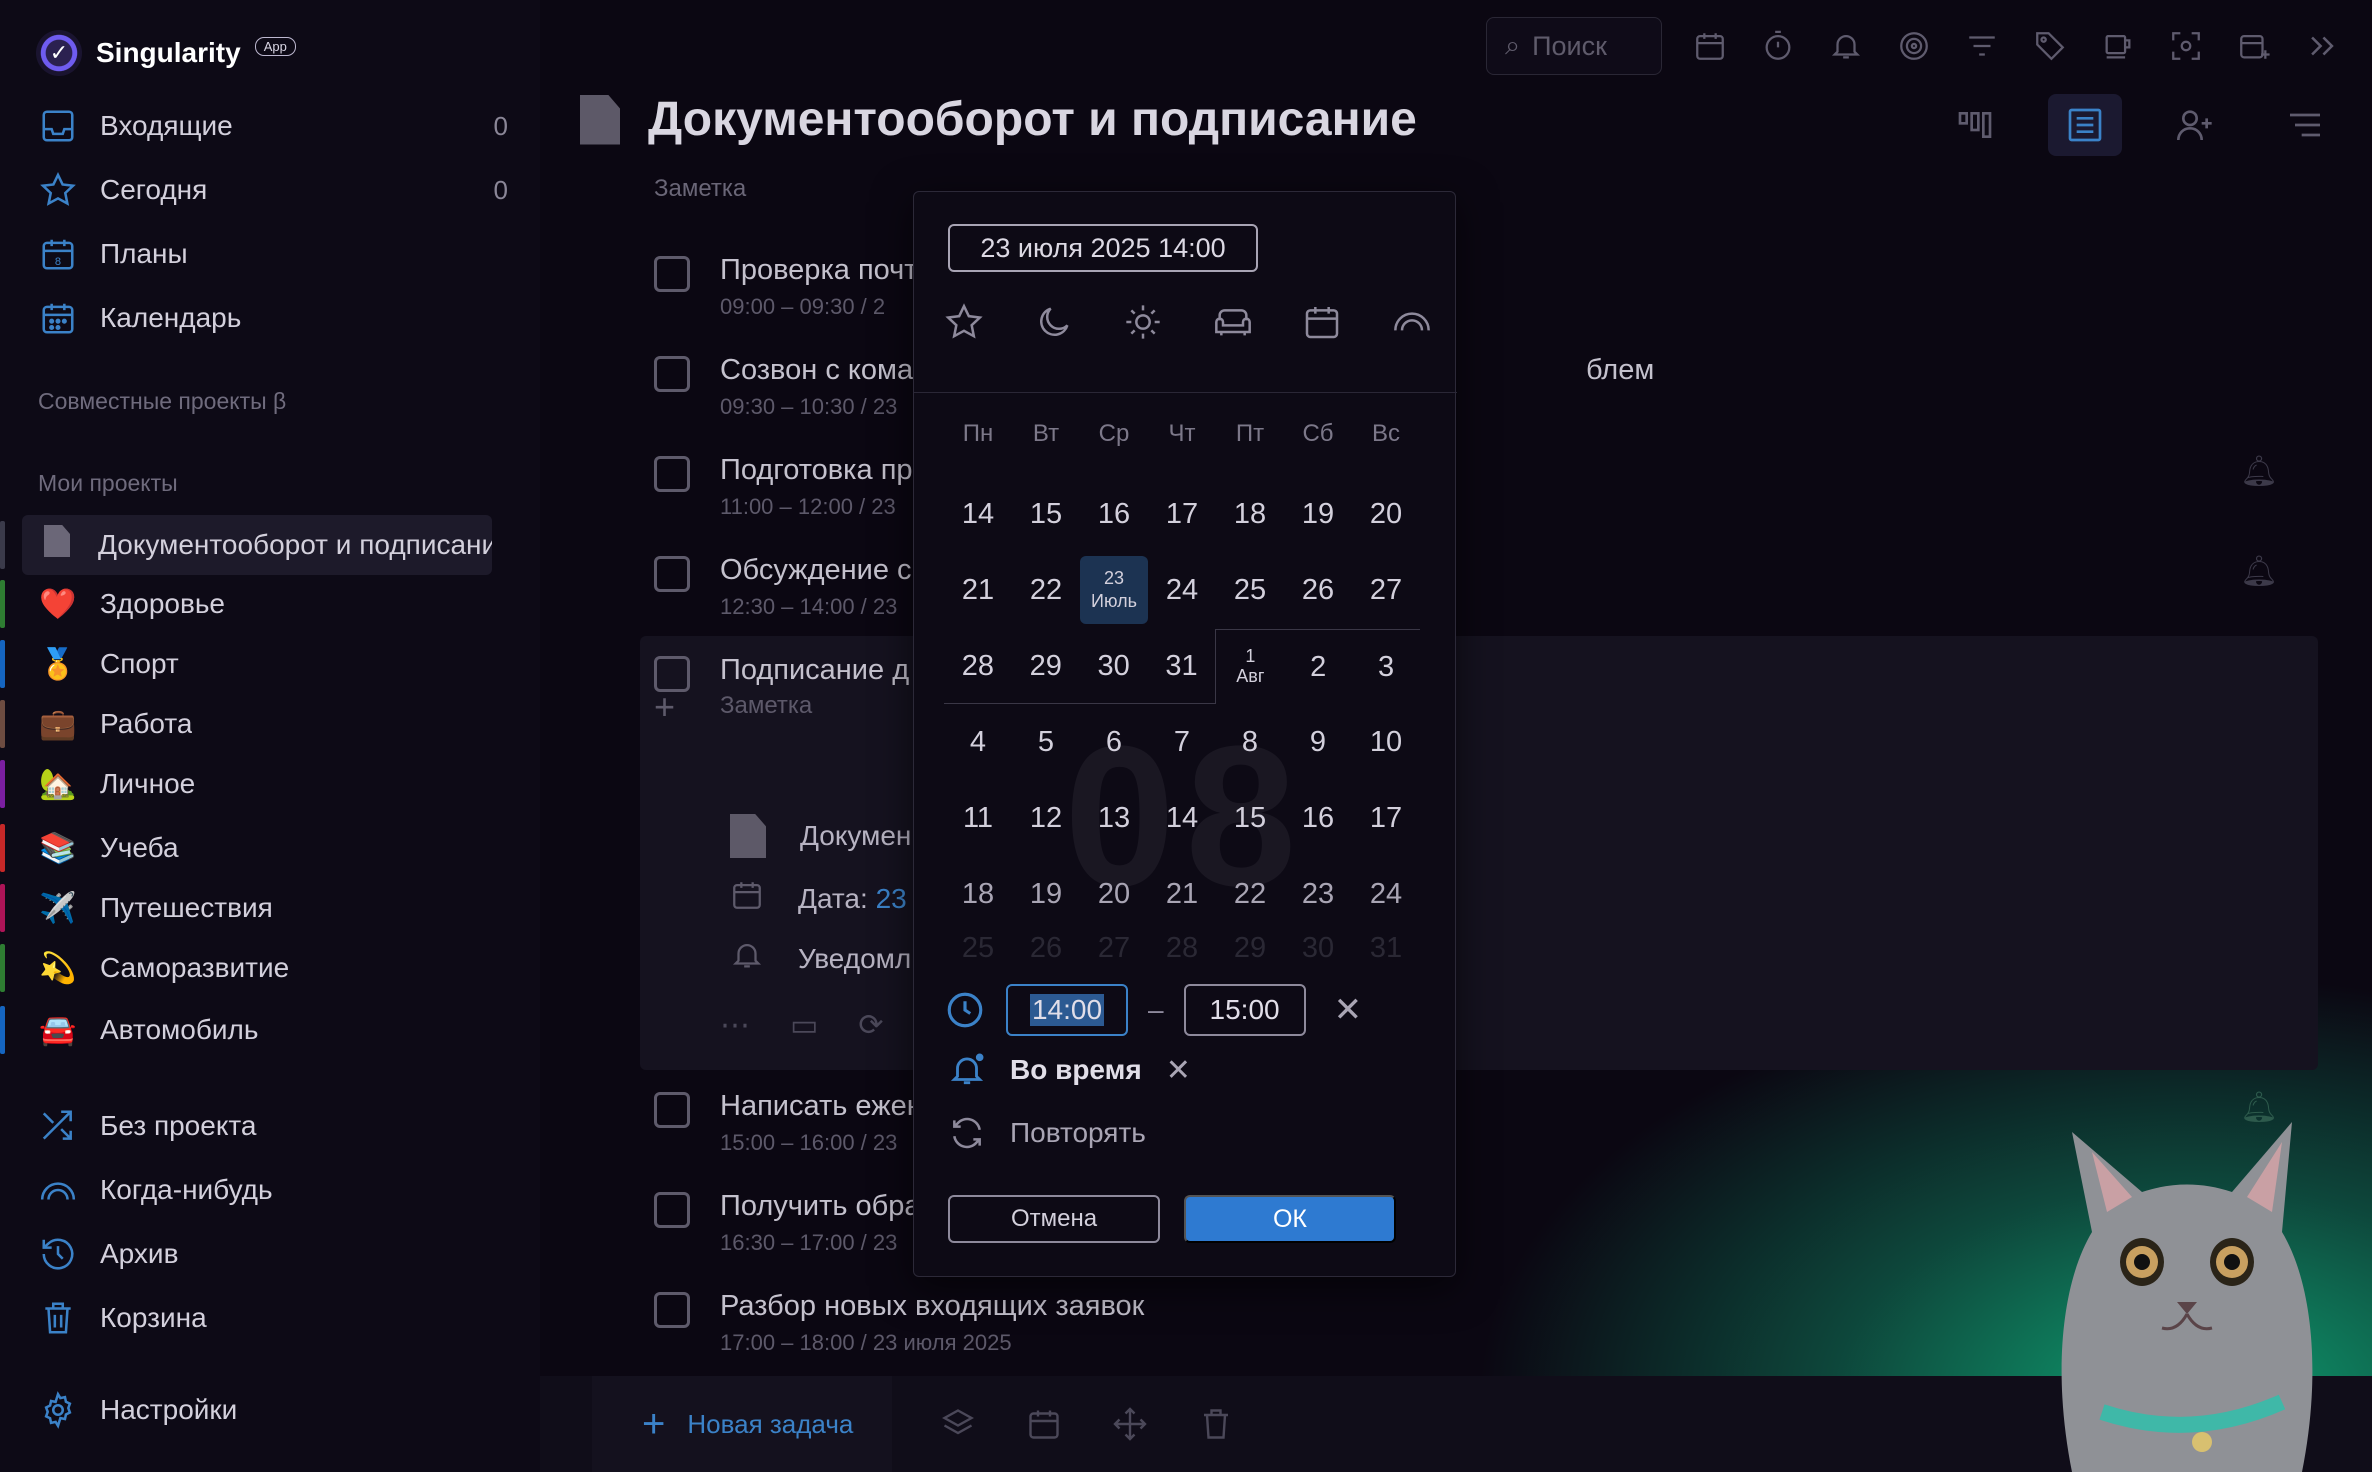  Describe the element at coordinates (1250, 947) in the screenshot. I see `calendar-day: 29` at that location.